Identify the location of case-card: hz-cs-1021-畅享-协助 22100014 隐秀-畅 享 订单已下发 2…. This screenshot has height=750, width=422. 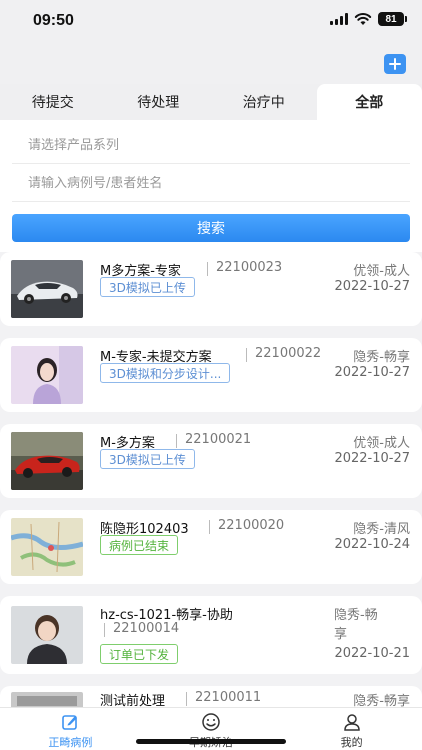
(211, 635).